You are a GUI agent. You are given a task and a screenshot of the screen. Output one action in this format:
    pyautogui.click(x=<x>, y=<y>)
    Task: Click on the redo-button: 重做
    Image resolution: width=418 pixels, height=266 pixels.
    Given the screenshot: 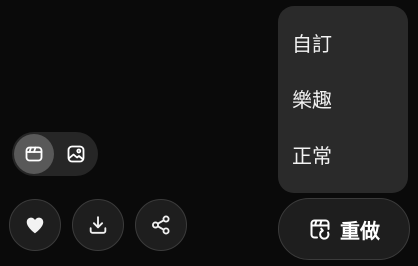 What is the action you would take?
    pyautogui.click(x=344, y=229)
    